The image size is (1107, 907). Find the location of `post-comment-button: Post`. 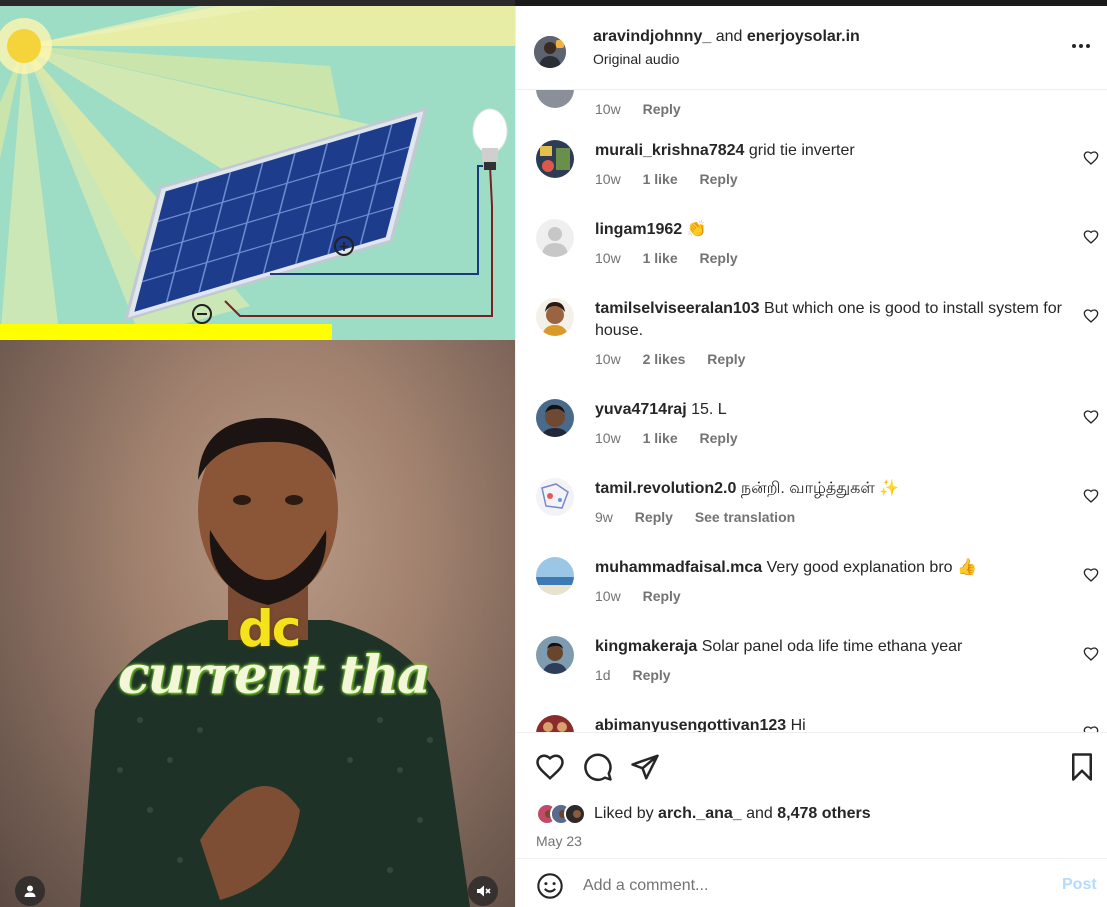

post-comment-button: Post is located at coordinates (1079, 885).